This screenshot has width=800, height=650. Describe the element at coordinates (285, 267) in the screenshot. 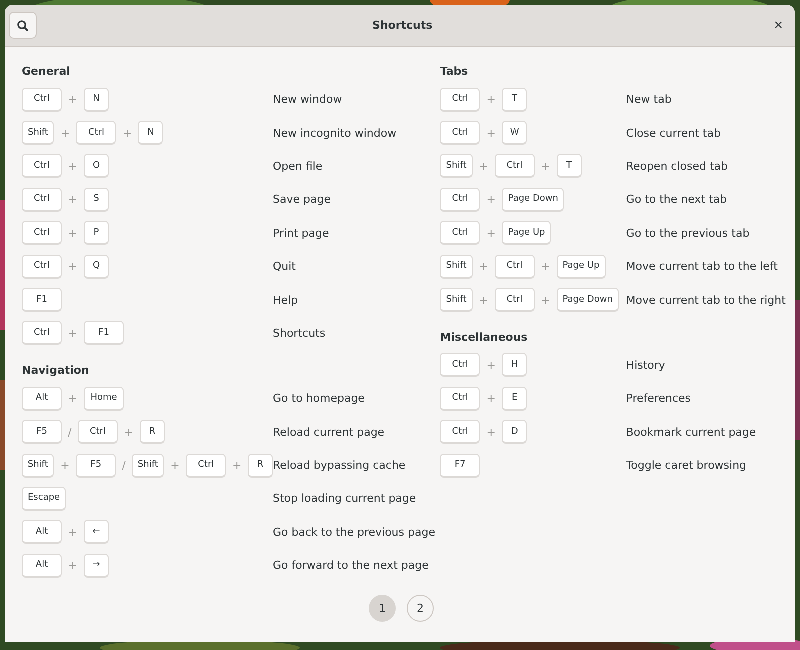

I see `shortcut-description: Quit` at that location.